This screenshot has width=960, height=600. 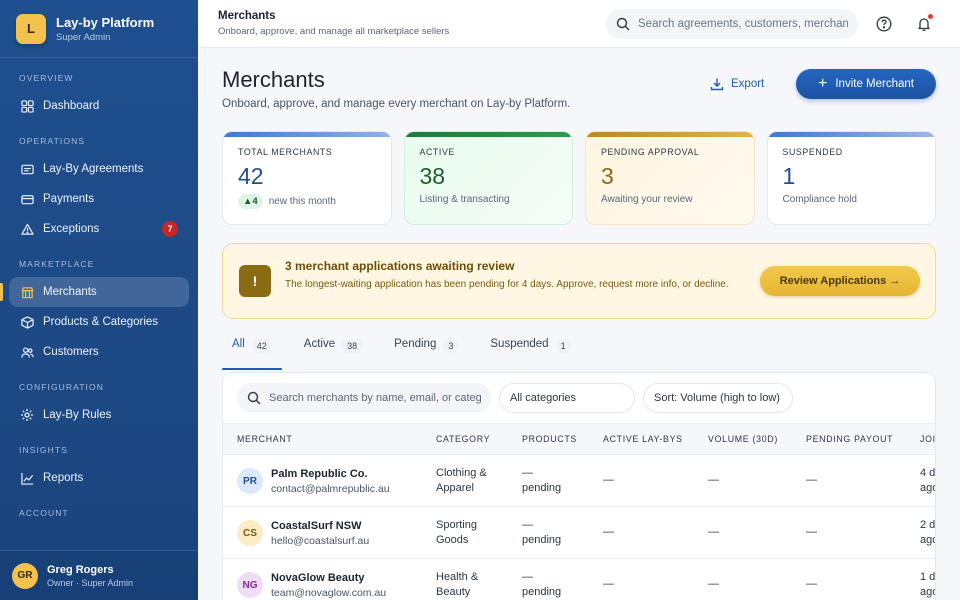 I want to click on sidebar-item-layby-agreements: Lay-By Agreements, so click(x=99, y=169).